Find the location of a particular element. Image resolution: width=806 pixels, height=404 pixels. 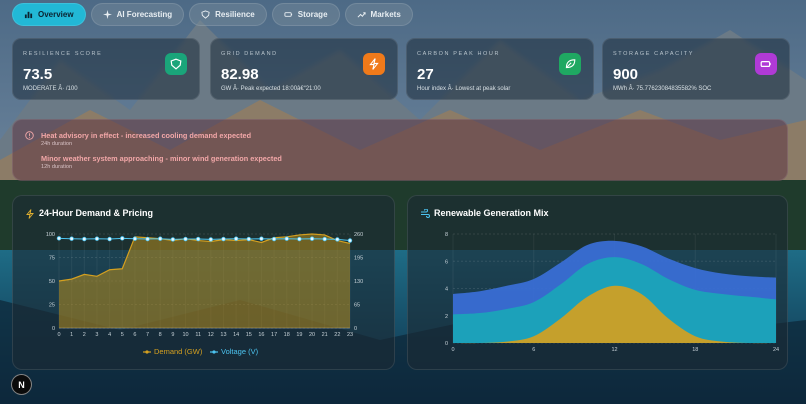

x-tick-label: 15 is located at coordinates (249, 335).